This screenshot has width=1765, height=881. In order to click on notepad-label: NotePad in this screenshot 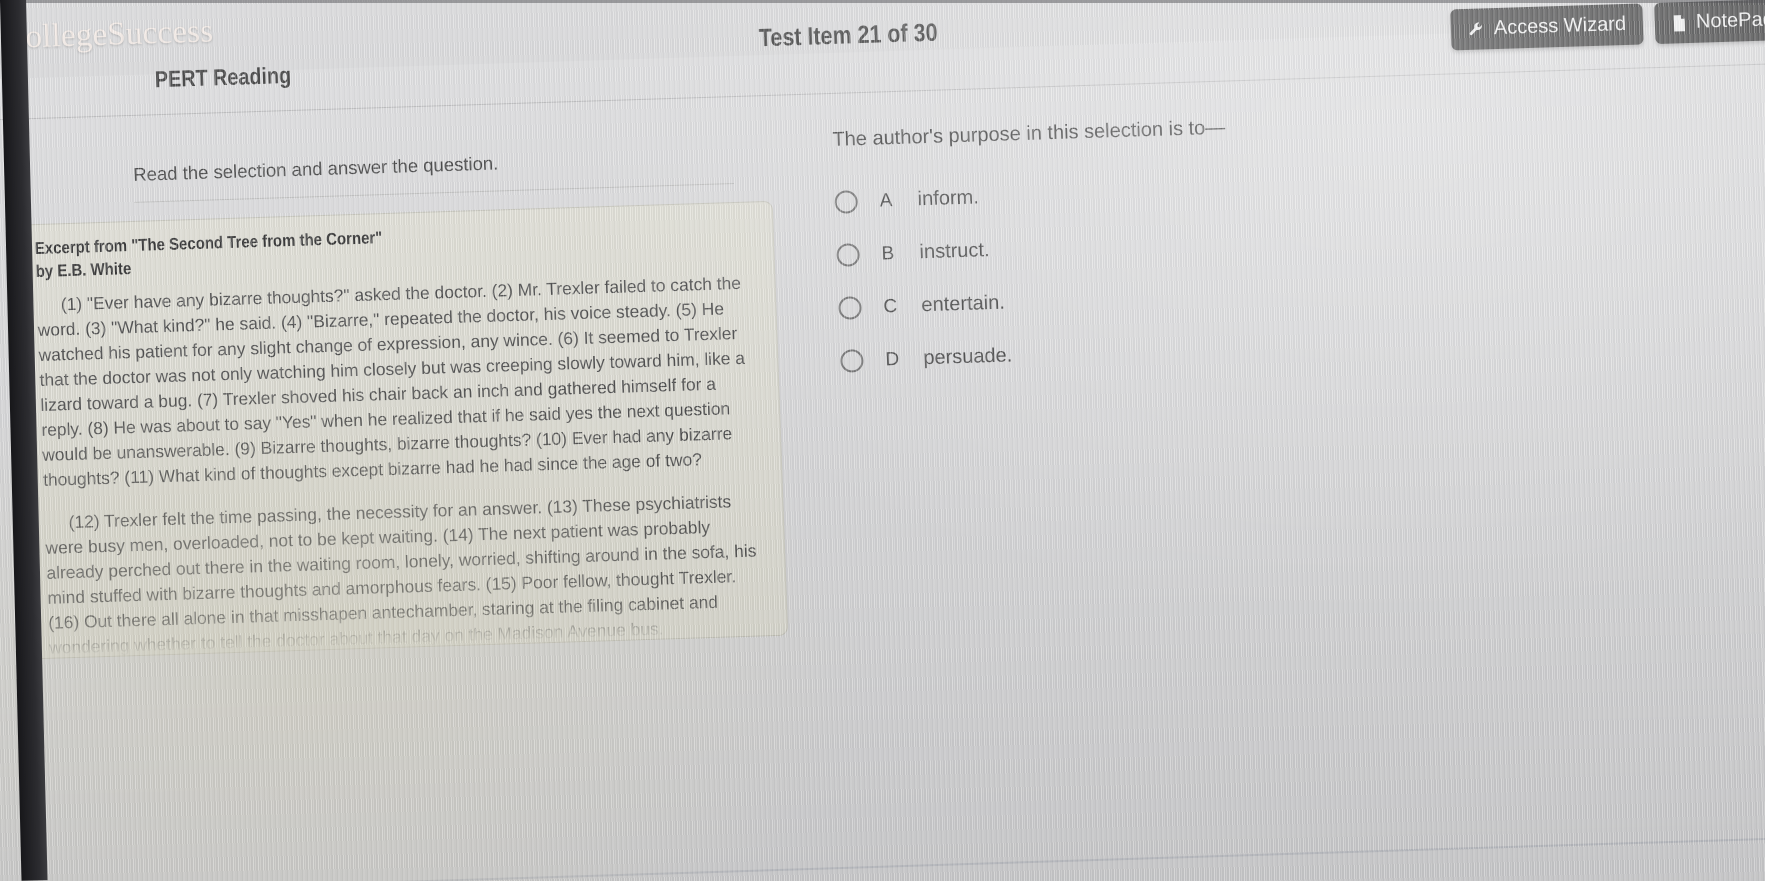, I will do `click(1730, 20)`.